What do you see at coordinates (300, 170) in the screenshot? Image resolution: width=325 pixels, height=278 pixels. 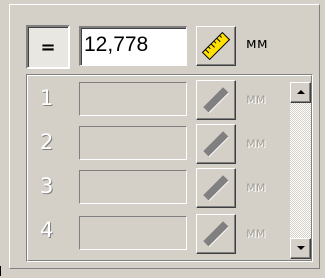 I see `rows-scrollbar` at bounding box center [300, 170].